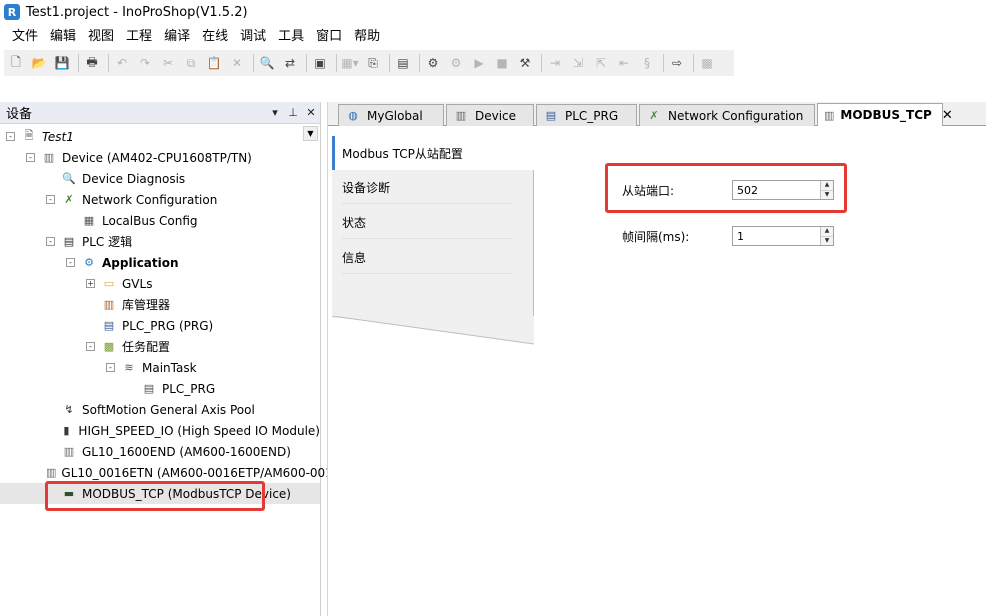 The height and width of the screenshot is (616, 986). What do you see at coordinates (433, 187) in the screenshot?
I see `side-item-device-diagnosis: 设备诊断` at bounding box center [433, 187].